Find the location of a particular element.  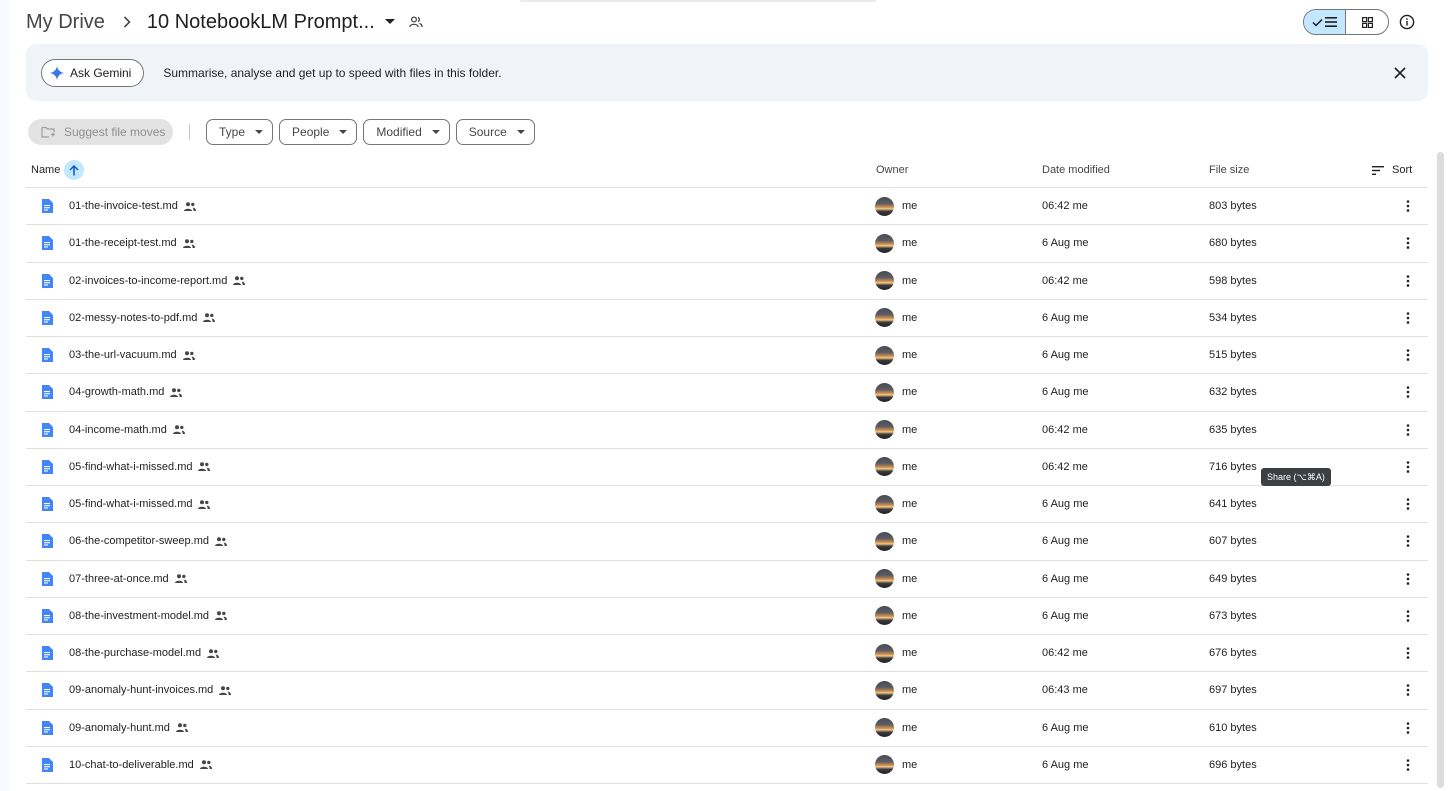

table-row: 04-income-math.md me 06:42 me 635 bytes is located at coordinates (727, 430).